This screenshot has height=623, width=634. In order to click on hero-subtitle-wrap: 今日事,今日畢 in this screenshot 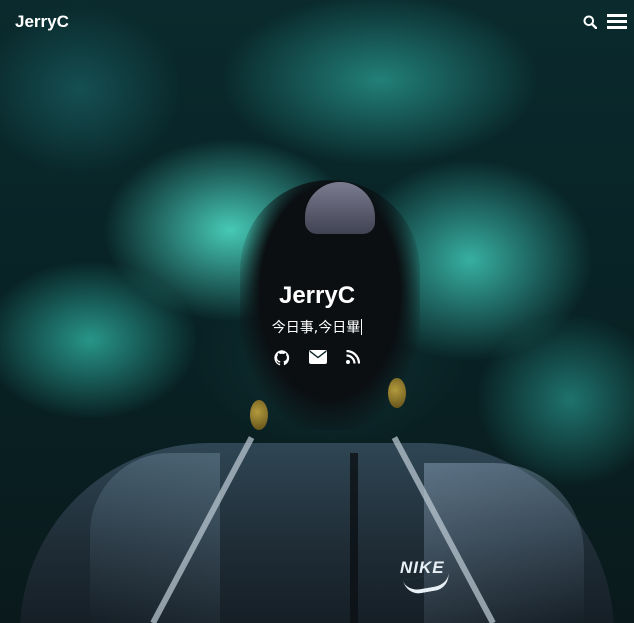, I will do `click(317, 328)`.